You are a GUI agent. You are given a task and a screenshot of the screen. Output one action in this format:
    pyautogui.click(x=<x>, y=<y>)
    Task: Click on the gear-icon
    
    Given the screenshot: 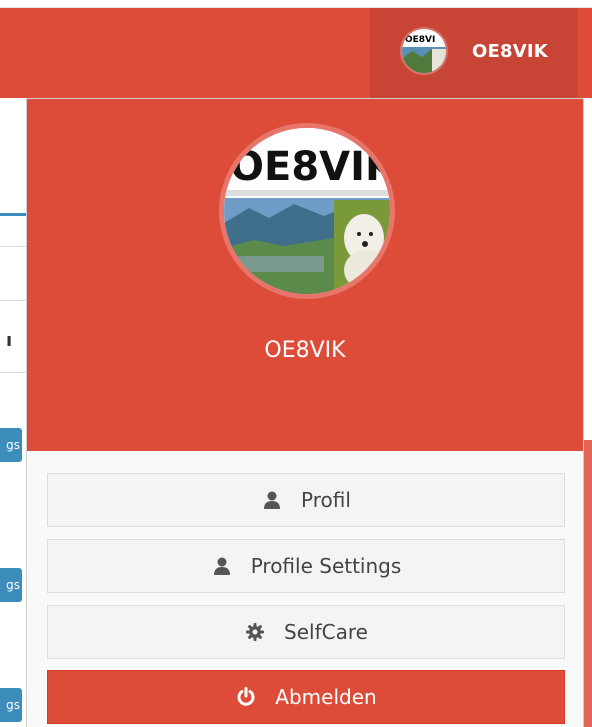 What is the action you would take?
    pyautogui.click(x=255, y=632)
    